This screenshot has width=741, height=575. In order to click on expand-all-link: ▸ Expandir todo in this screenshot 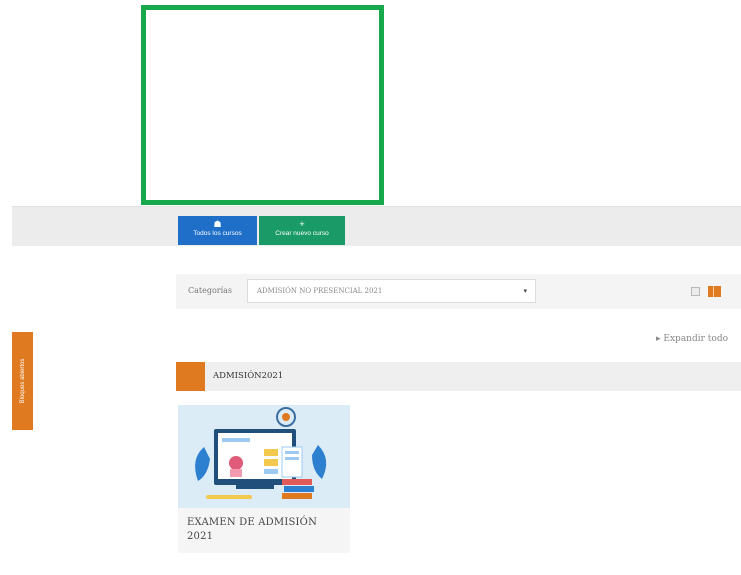, I will do `click(692, 339)`.